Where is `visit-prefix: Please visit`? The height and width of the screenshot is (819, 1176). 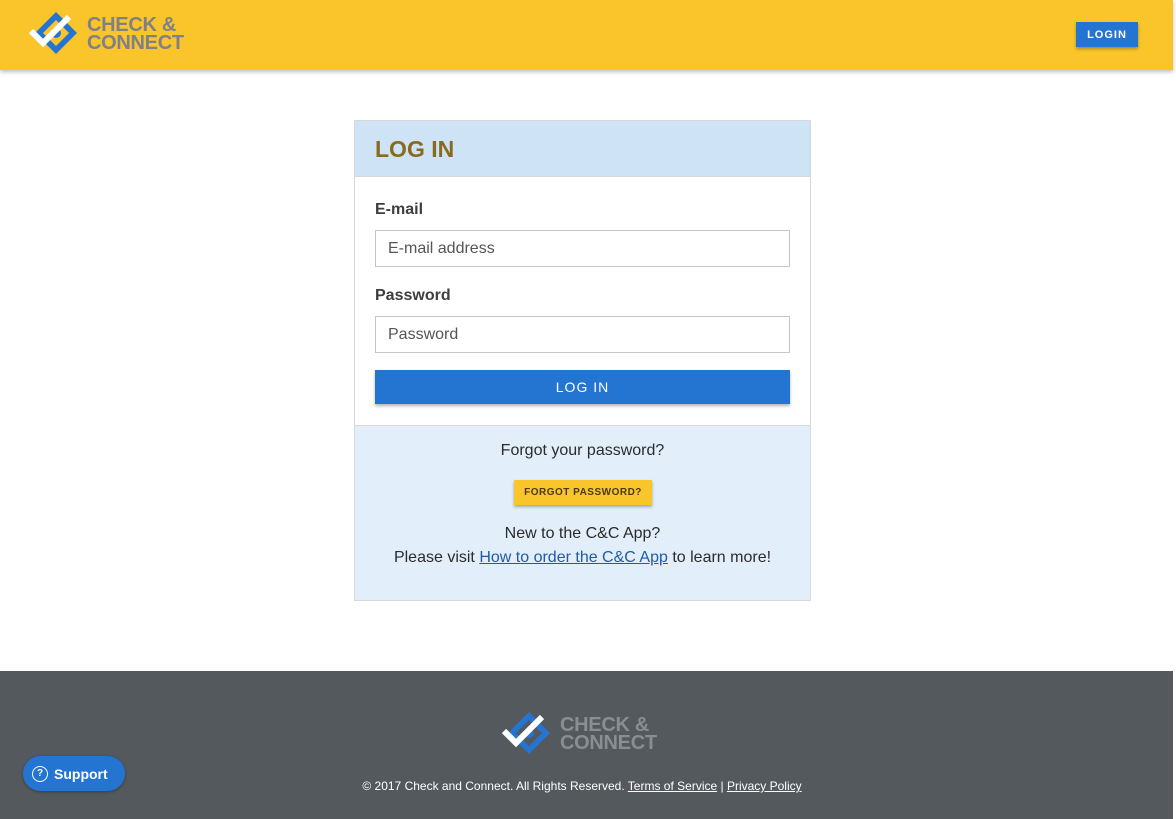 visit-prefix: Please visit is located at coordinates (436, 557).